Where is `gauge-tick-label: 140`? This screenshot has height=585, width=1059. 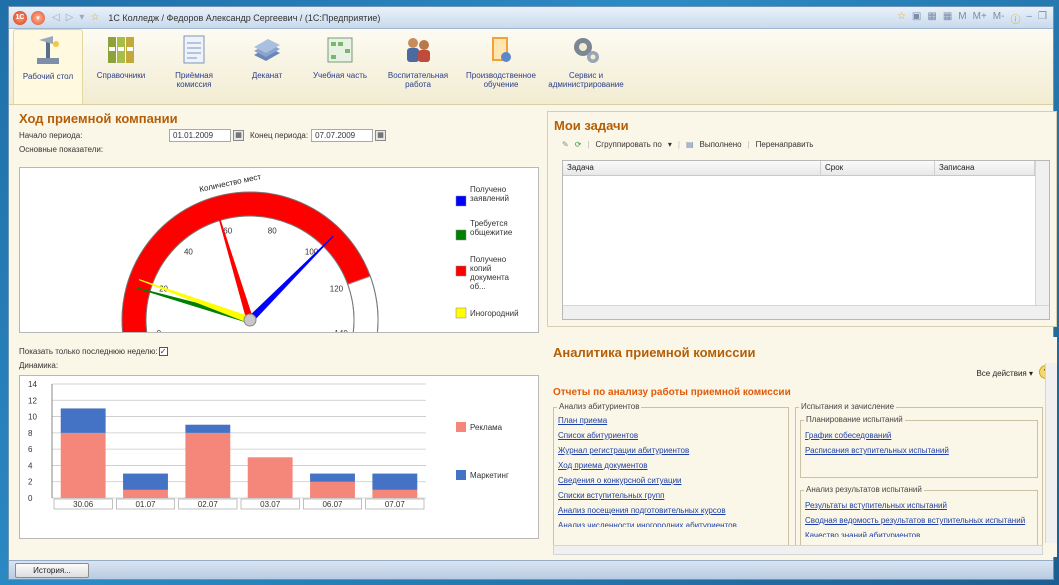 gauge-tick-label: 140 is located at coordinates (341, 330).